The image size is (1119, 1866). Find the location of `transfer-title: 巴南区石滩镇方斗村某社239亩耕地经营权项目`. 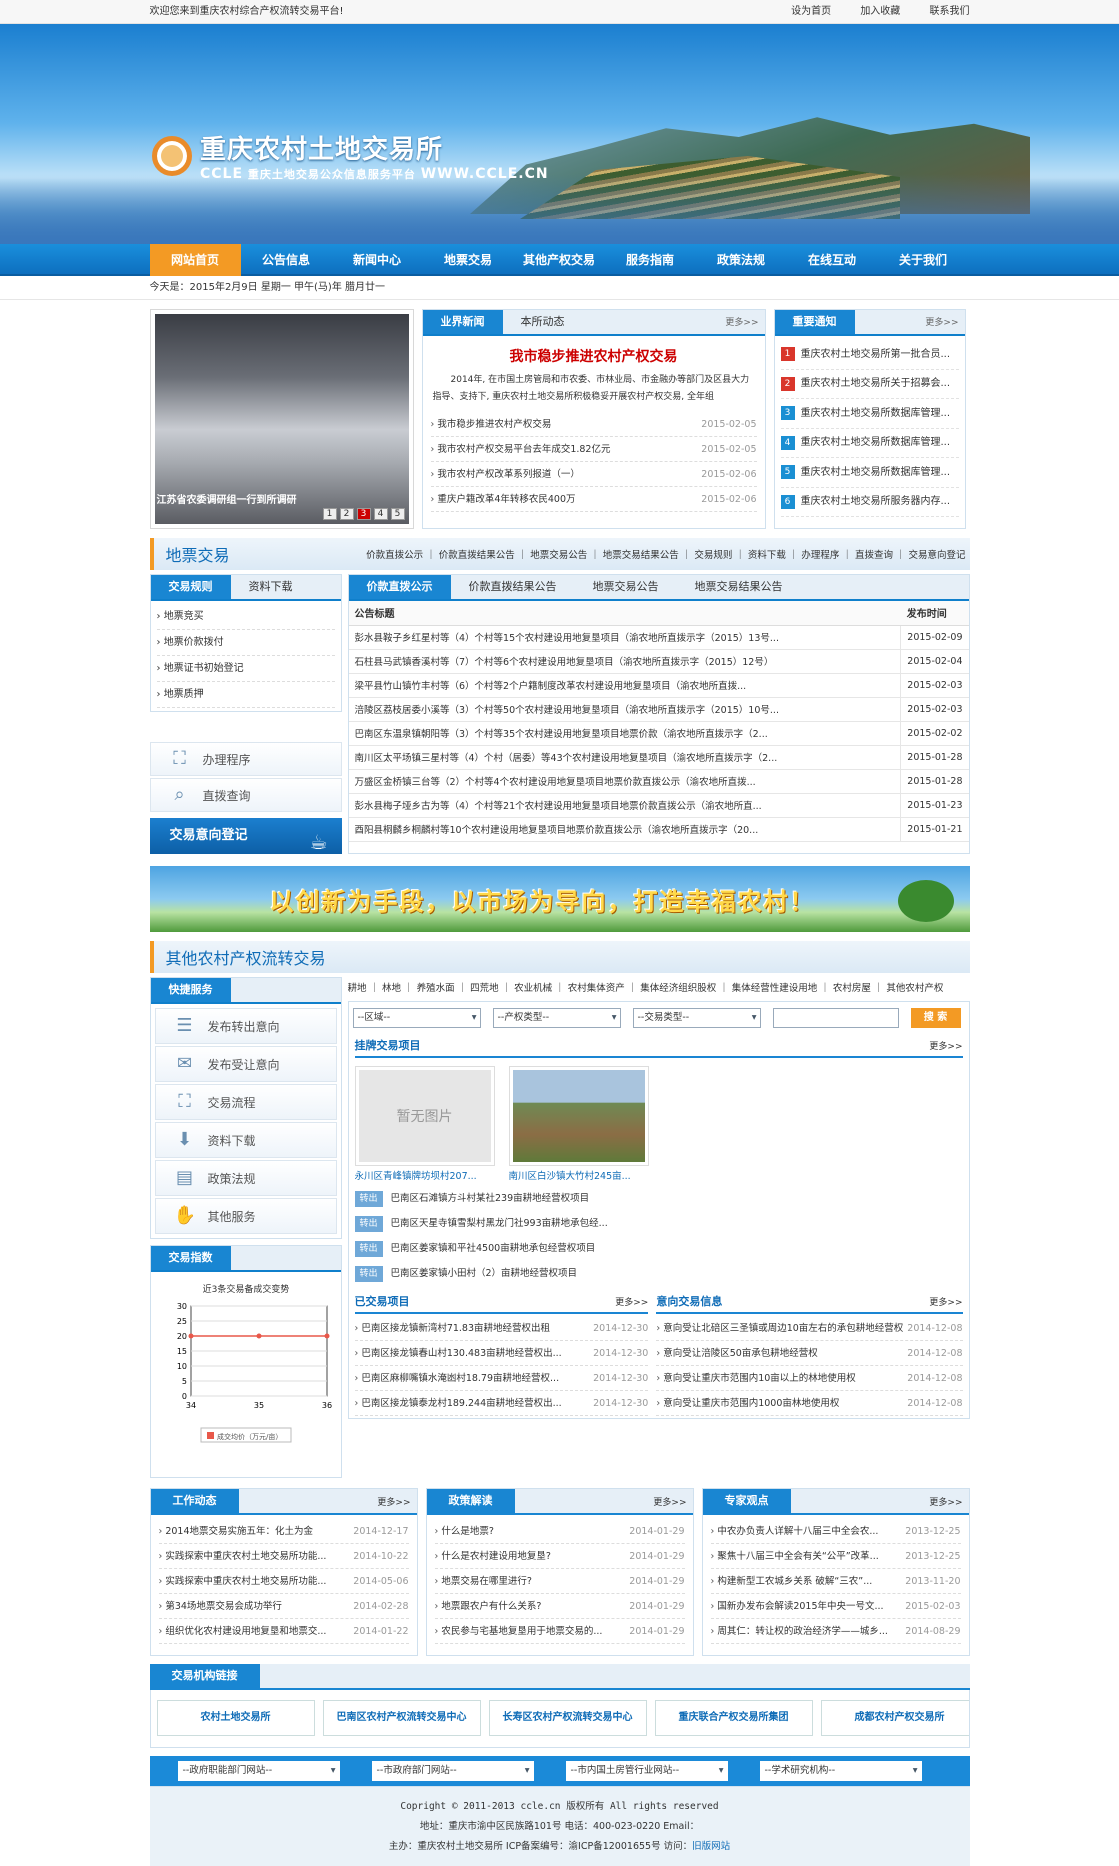

transfer-title: 巴南区石滩镇方斗村某社239亩耕地经营权项目 is located at coordinates (490, 1198).